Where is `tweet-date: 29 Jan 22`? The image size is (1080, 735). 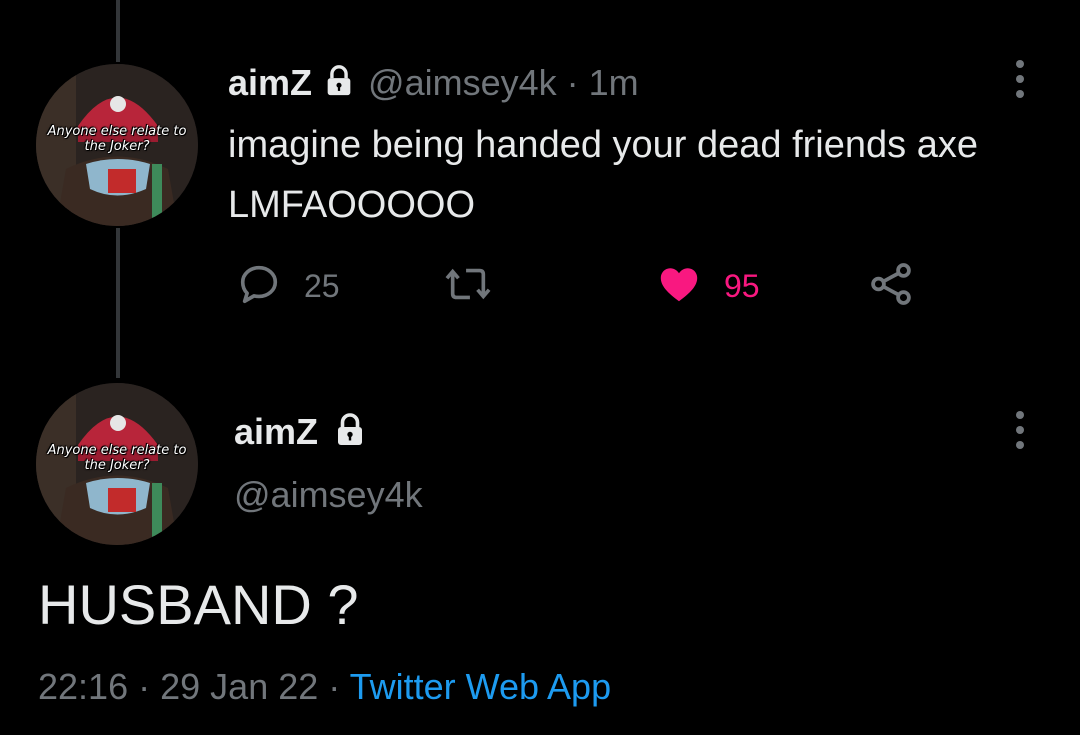 tweet-date: 29 Jan 22 is located at coordinates (239, 686).